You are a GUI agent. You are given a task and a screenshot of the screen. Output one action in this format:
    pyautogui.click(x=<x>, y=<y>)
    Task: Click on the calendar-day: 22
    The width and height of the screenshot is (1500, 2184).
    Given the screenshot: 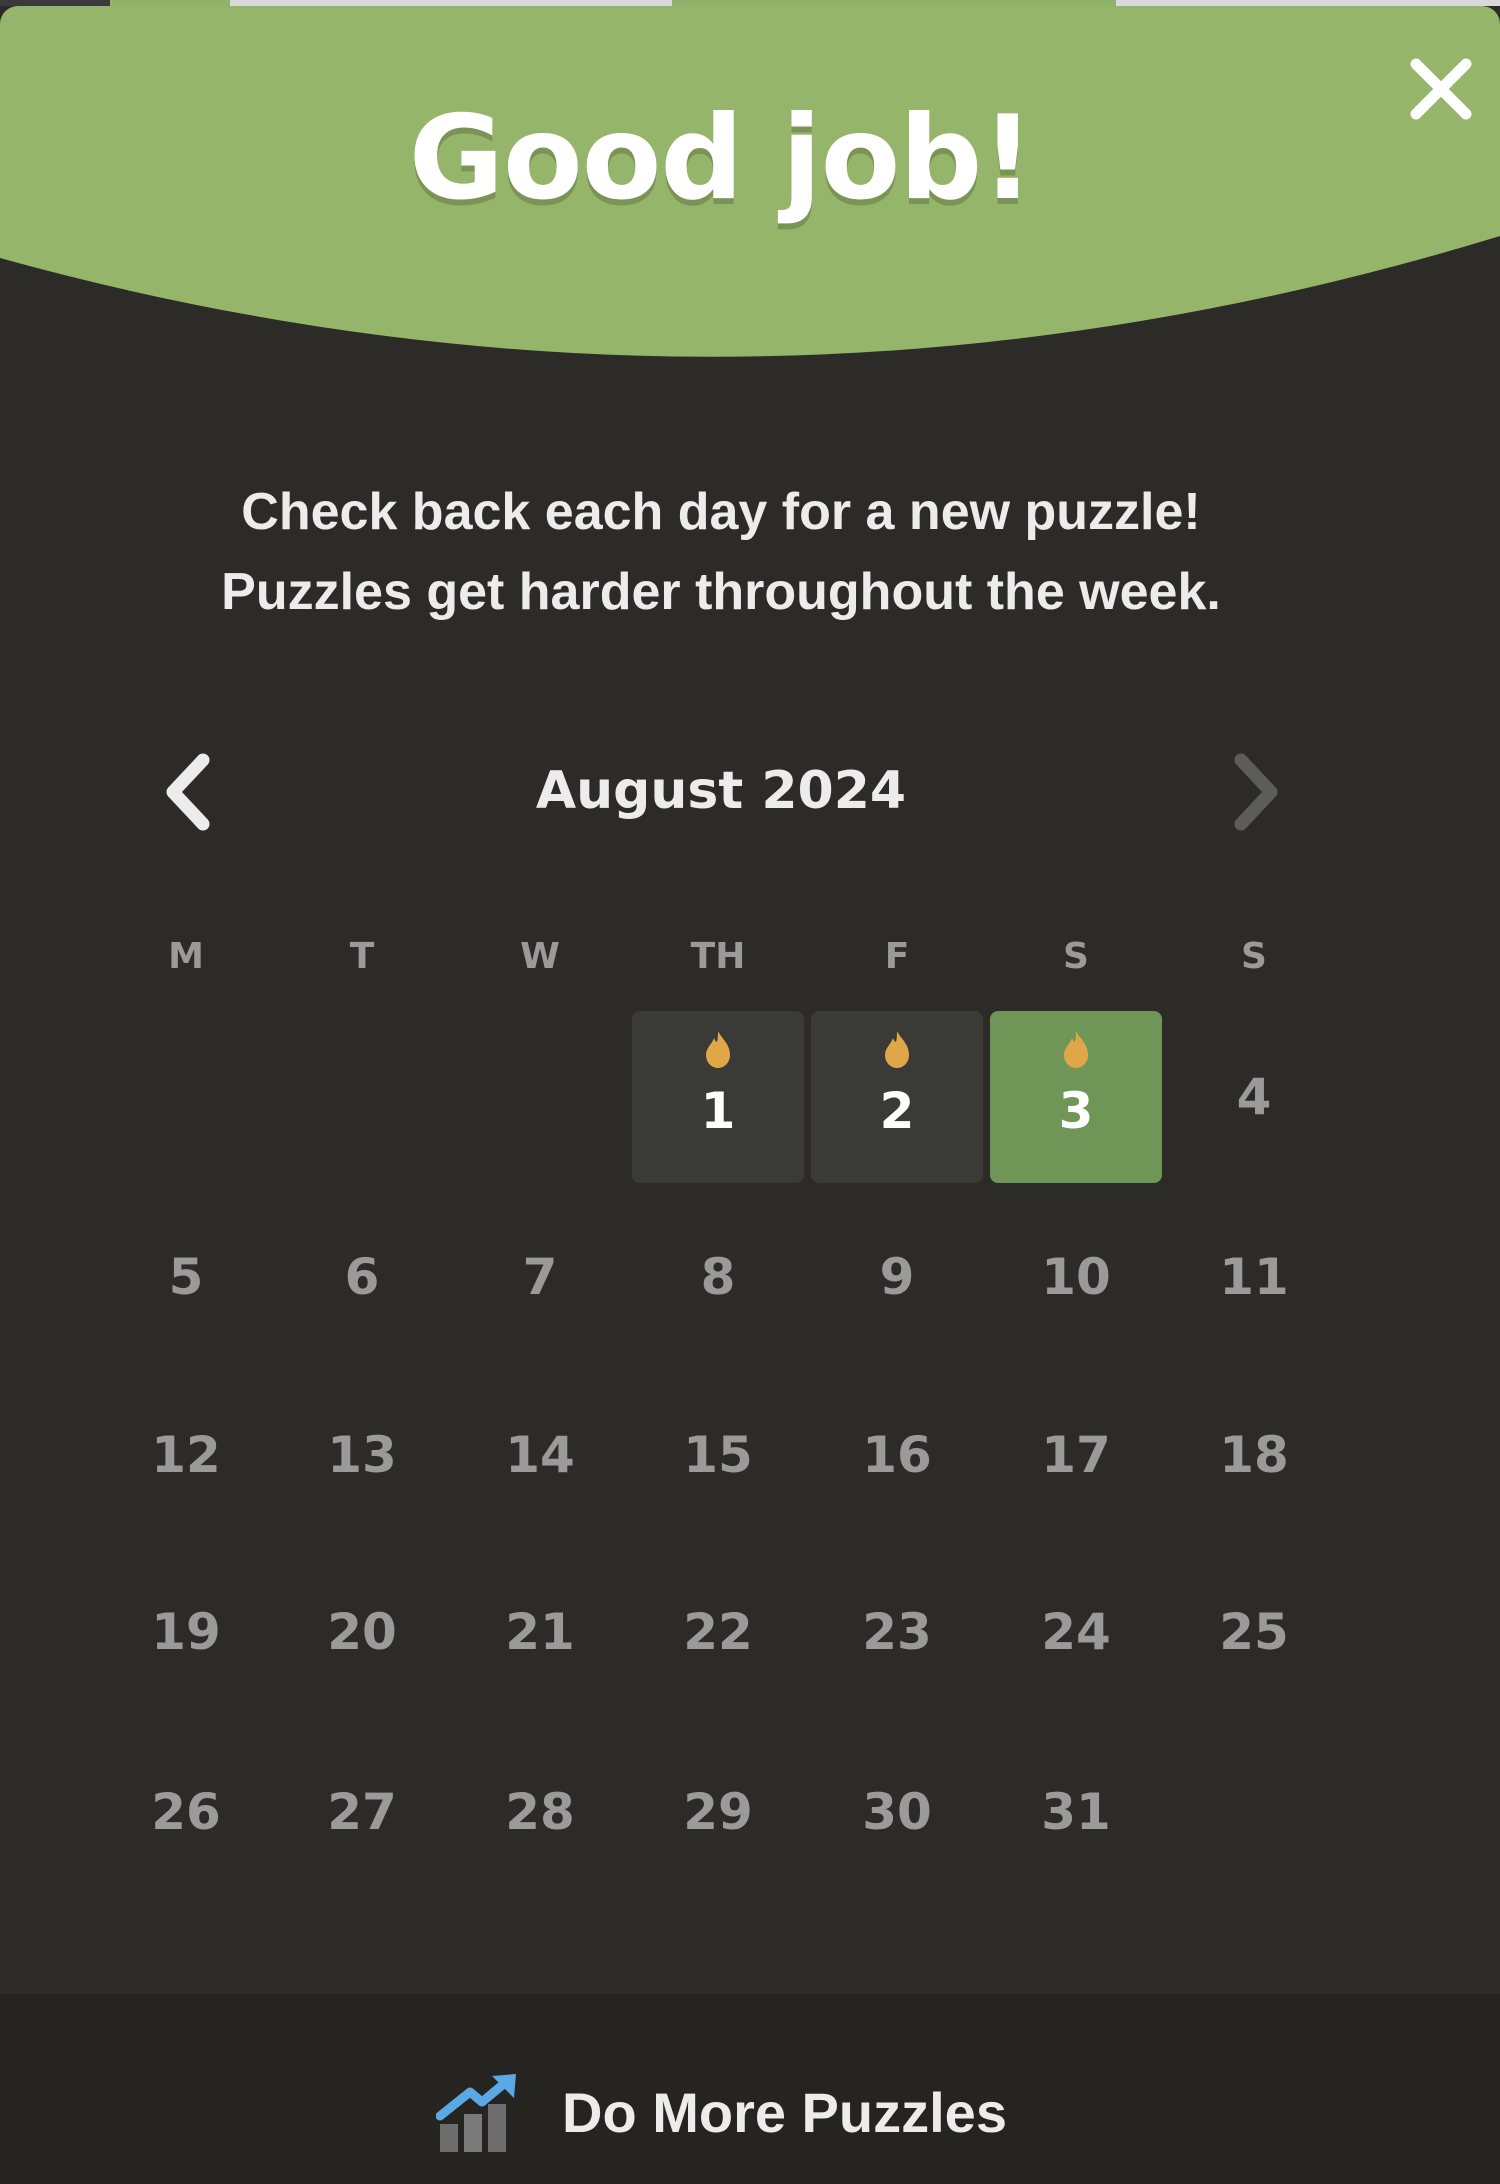 What is the action you would take?
    pyautogui.click(x=718, y=1632)
    